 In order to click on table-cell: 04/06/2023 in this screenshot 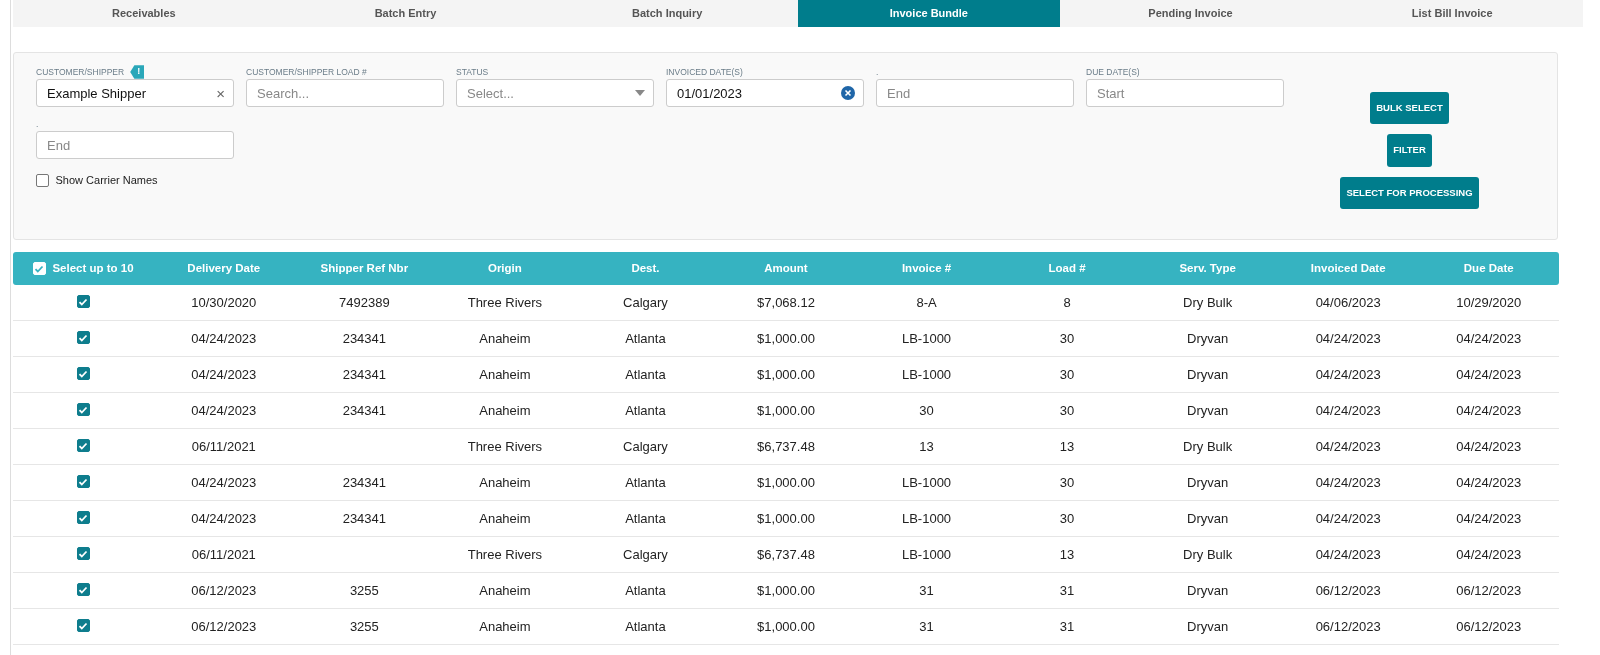, I will do `click(1348, 302)`.